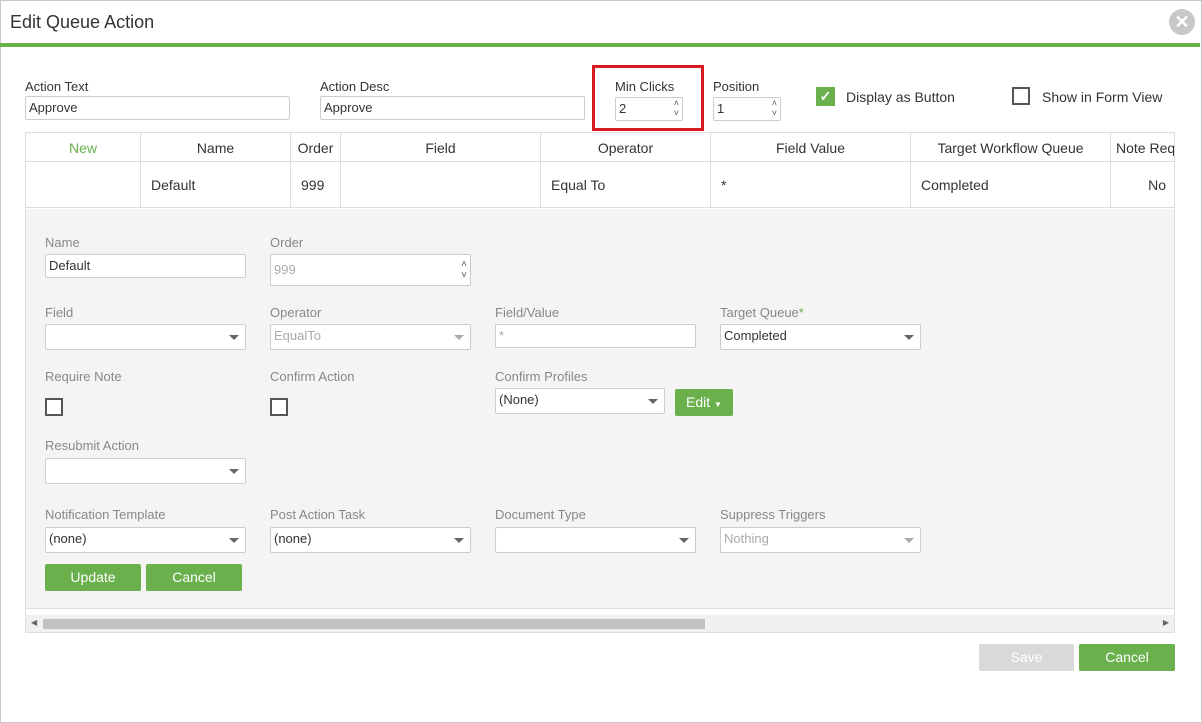  What do you see at coordinates (721, 108) in the screenshot?
I see `position-value: 1` at bounding box center [721, 108].